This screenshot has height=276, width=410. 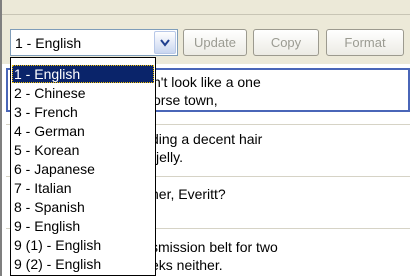 What do you see at coordinates (207, 82) in the screenshot?
I see `list-item-text: n't look like a one` at bounding box center [207, 82].